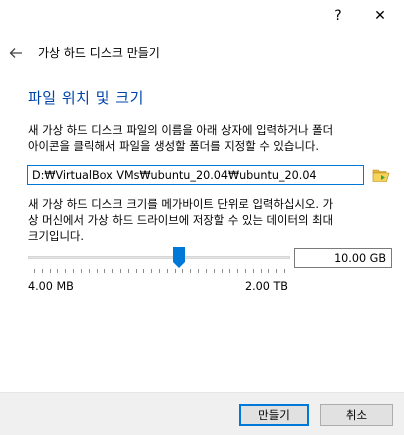  I want to click on close-icon: ✕, so click(380, 16).